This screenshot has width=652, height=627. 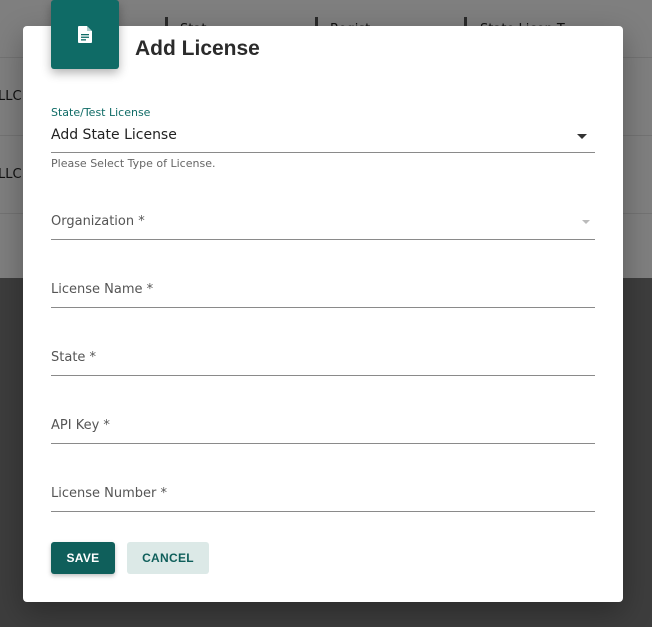 What do you see at coordinates (323, 307) in the screenshot?
I see `license-name-underline` at bounding box center [323, 307].